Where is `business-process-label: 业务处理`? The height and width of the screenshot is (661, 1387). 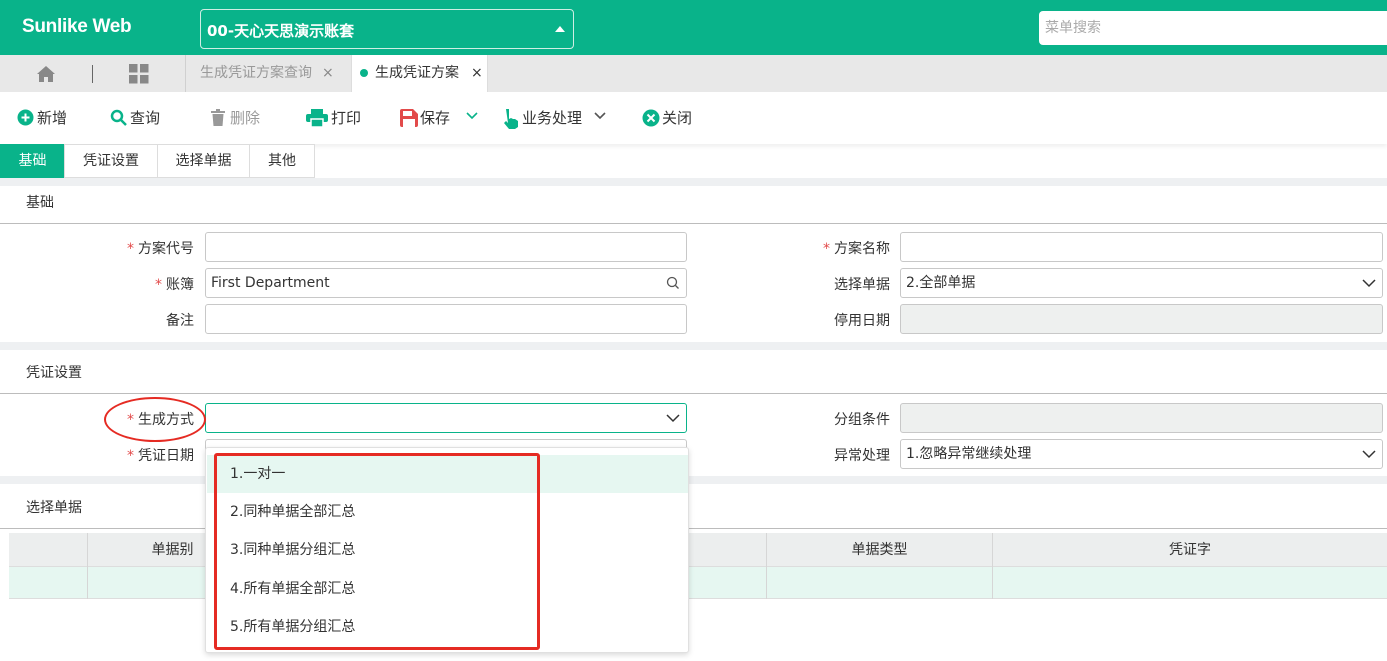
business-process-label: 业务处理 is located at coordinates (552, 118).